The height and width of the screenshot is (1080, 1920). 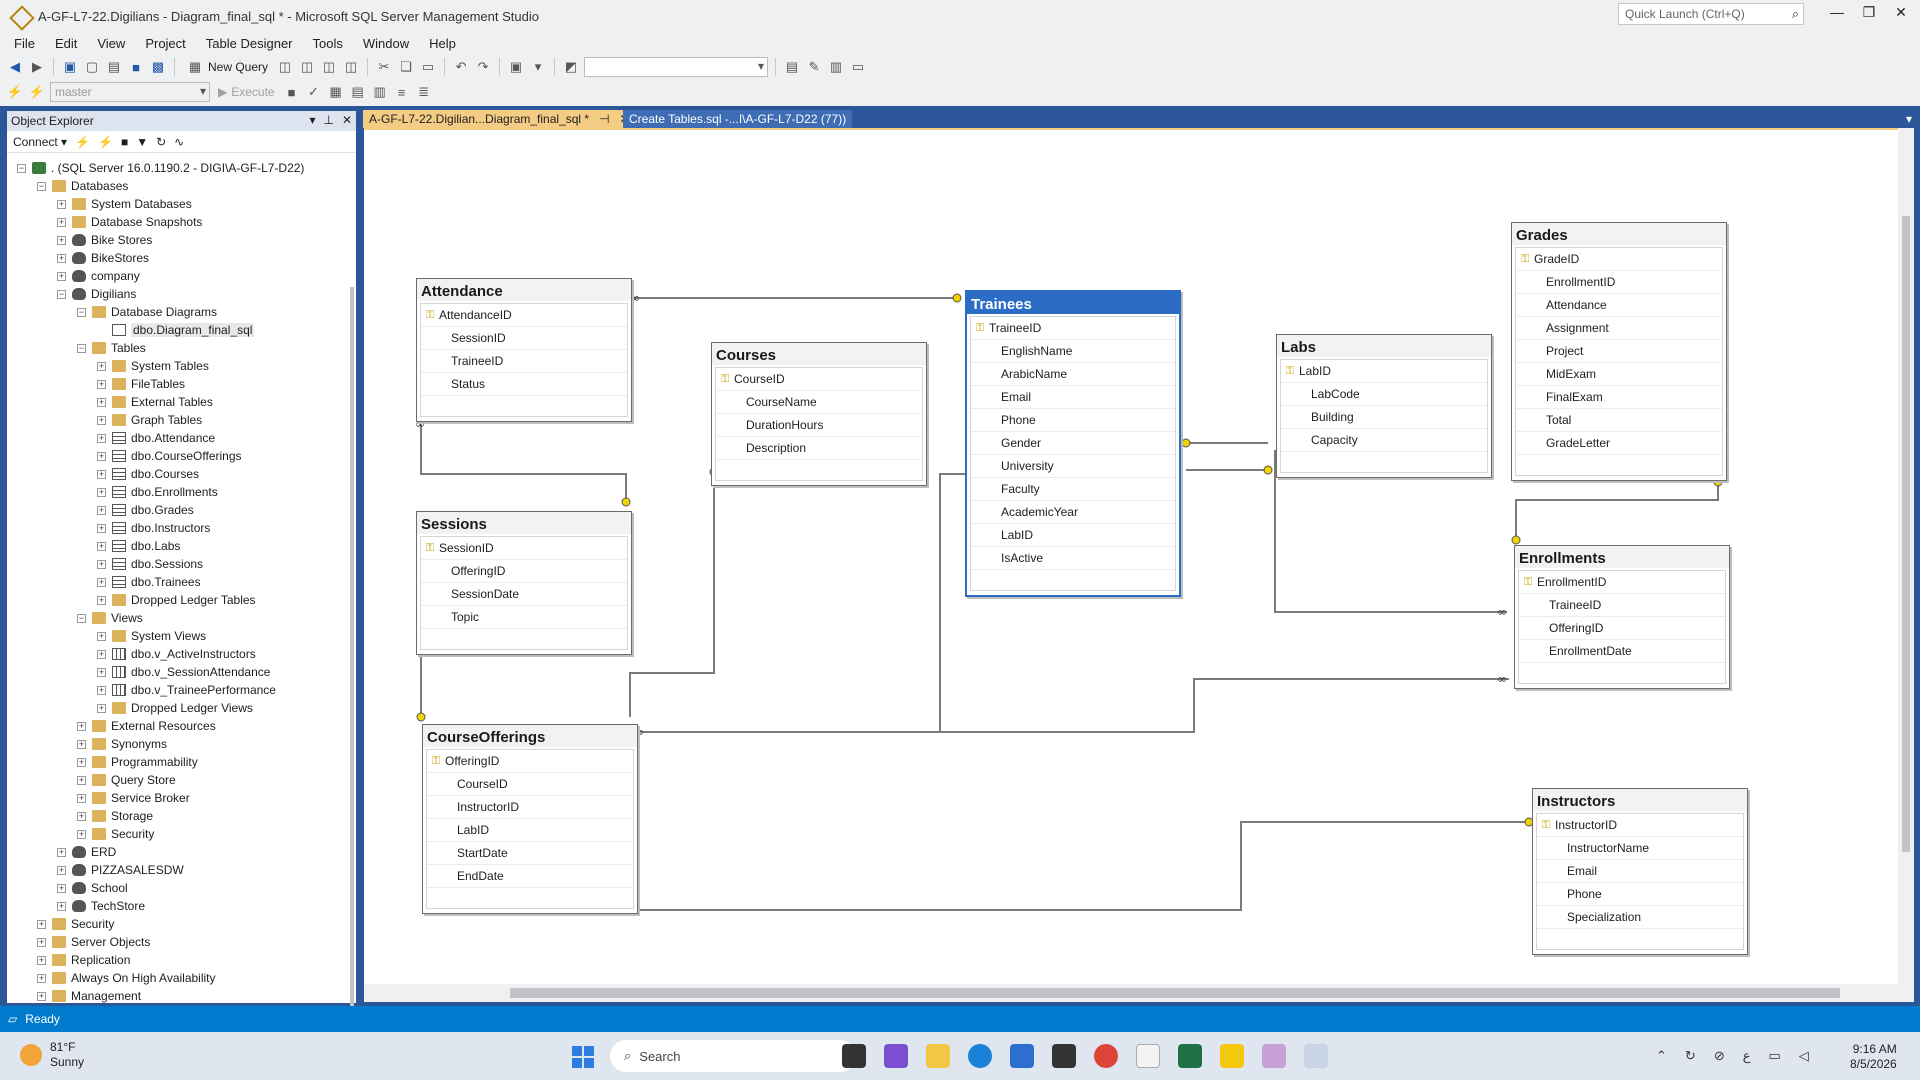 What do you see at coordinates (137, 762) in the screenshot?
I see `tree-node: + Programmability` at bounding box center [137, 762].